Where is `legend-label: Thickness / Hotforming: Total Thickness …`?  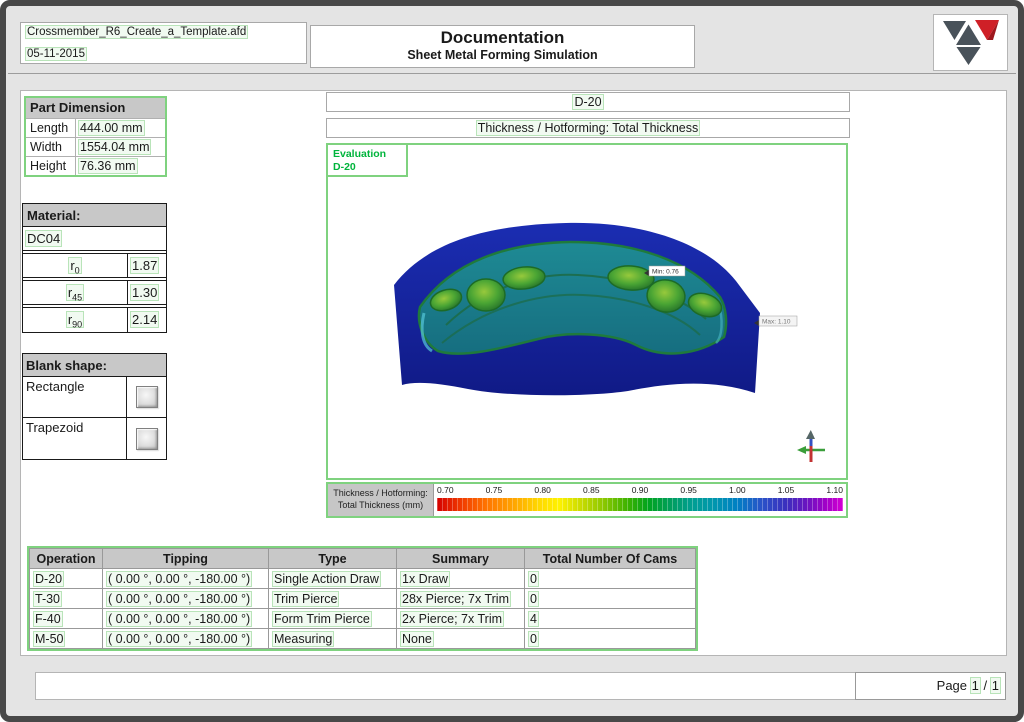 legend-label: Thickness / Hotforming: Total Thickness … is located at coordinates (381, 500).